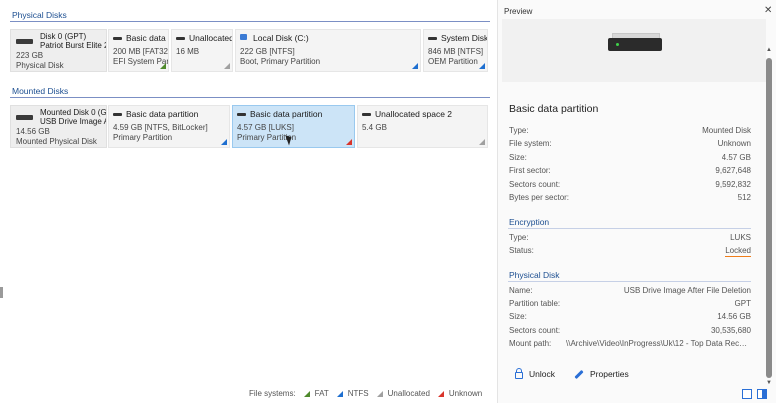 This screenshot has width=776, height=403. What do you see at coordinates (629, 281) in the screenshot?
I see `physical-disk-rule` at bounding box center [629, 281].